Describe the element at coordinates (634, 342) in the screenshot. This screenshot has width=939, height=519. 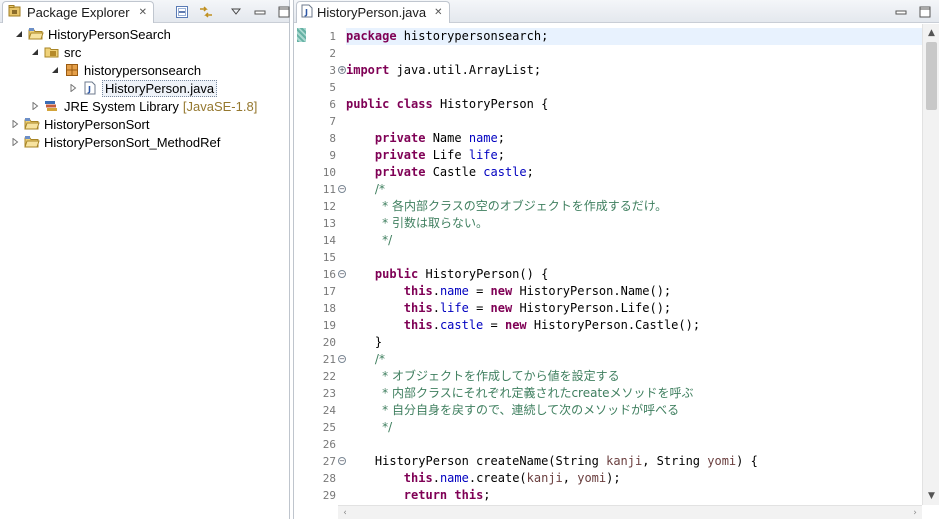
I see `code-line: }` at that location.